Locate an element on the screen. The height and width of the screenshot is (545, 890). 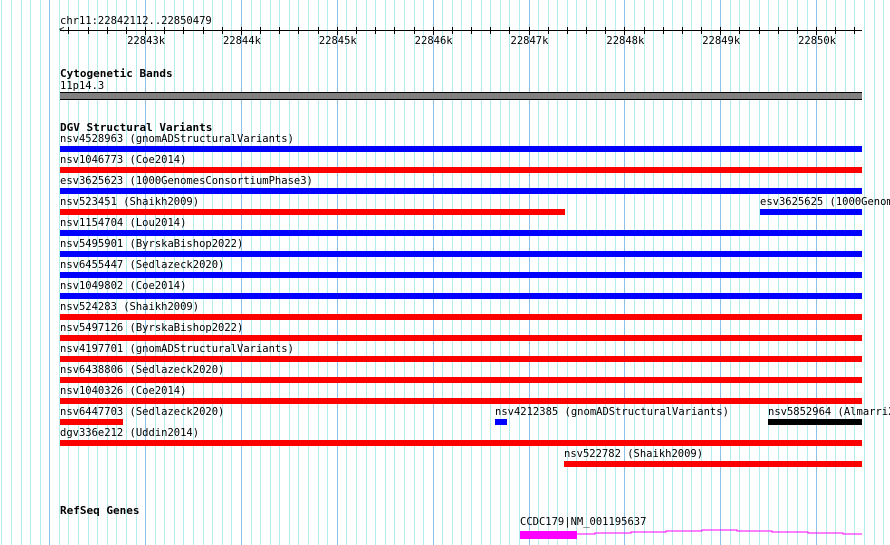
ruler-tick-label: 22845k is located at coordinates (337, 41).